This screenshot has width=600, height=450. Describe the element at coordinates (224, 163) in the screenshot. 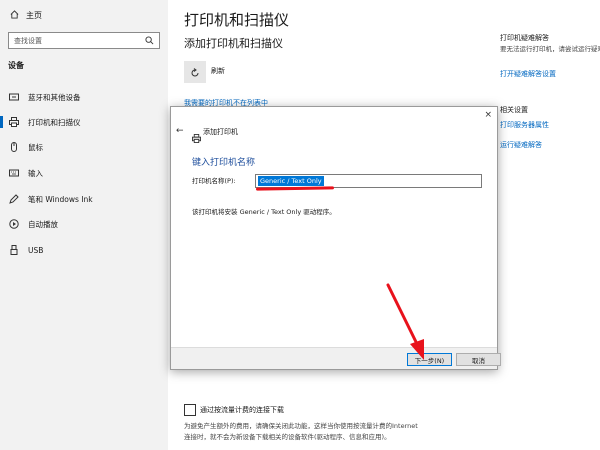

I see `dialog-heading: 键入打印机名称` at that location.